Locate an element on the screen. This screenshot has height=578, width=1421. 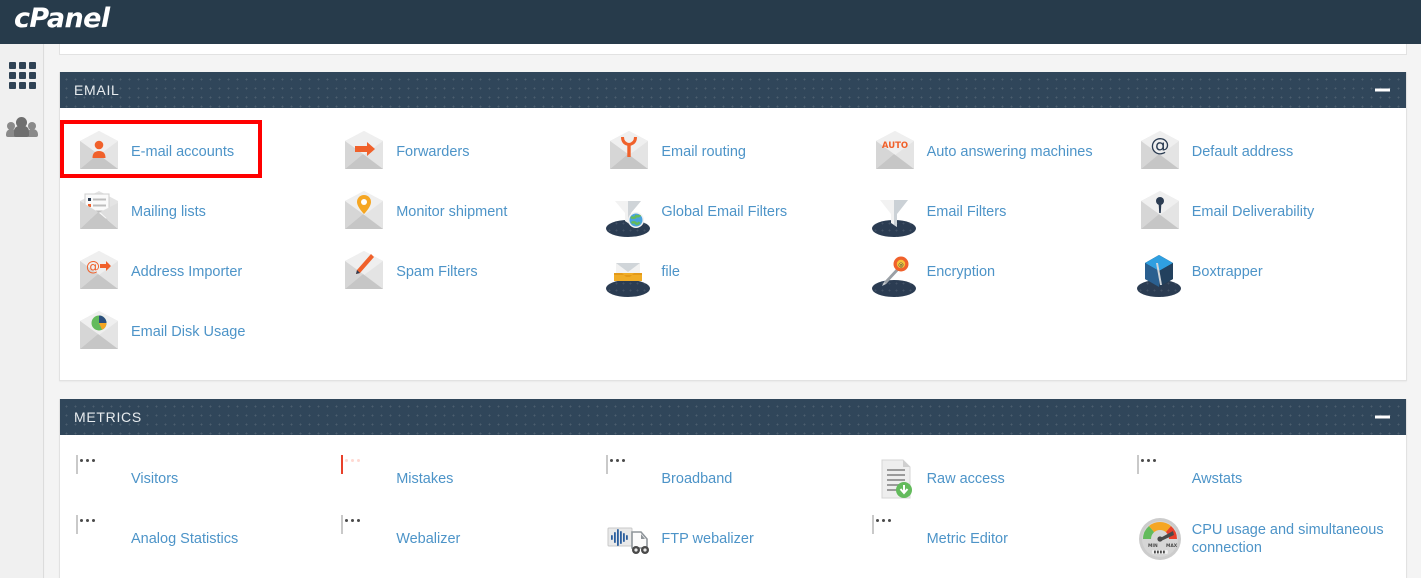
app-tile-default-address: @ Default address is located at coordinates (1263, 152).